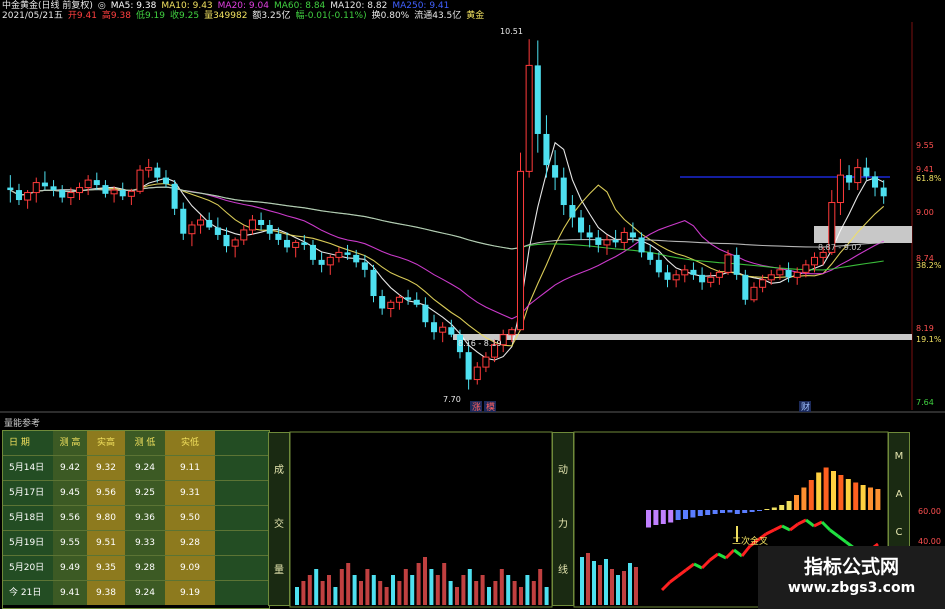 The height and width of the screenshot is (609, 945). I want to click on indicator-tick: 40.00, so click(929, 541).